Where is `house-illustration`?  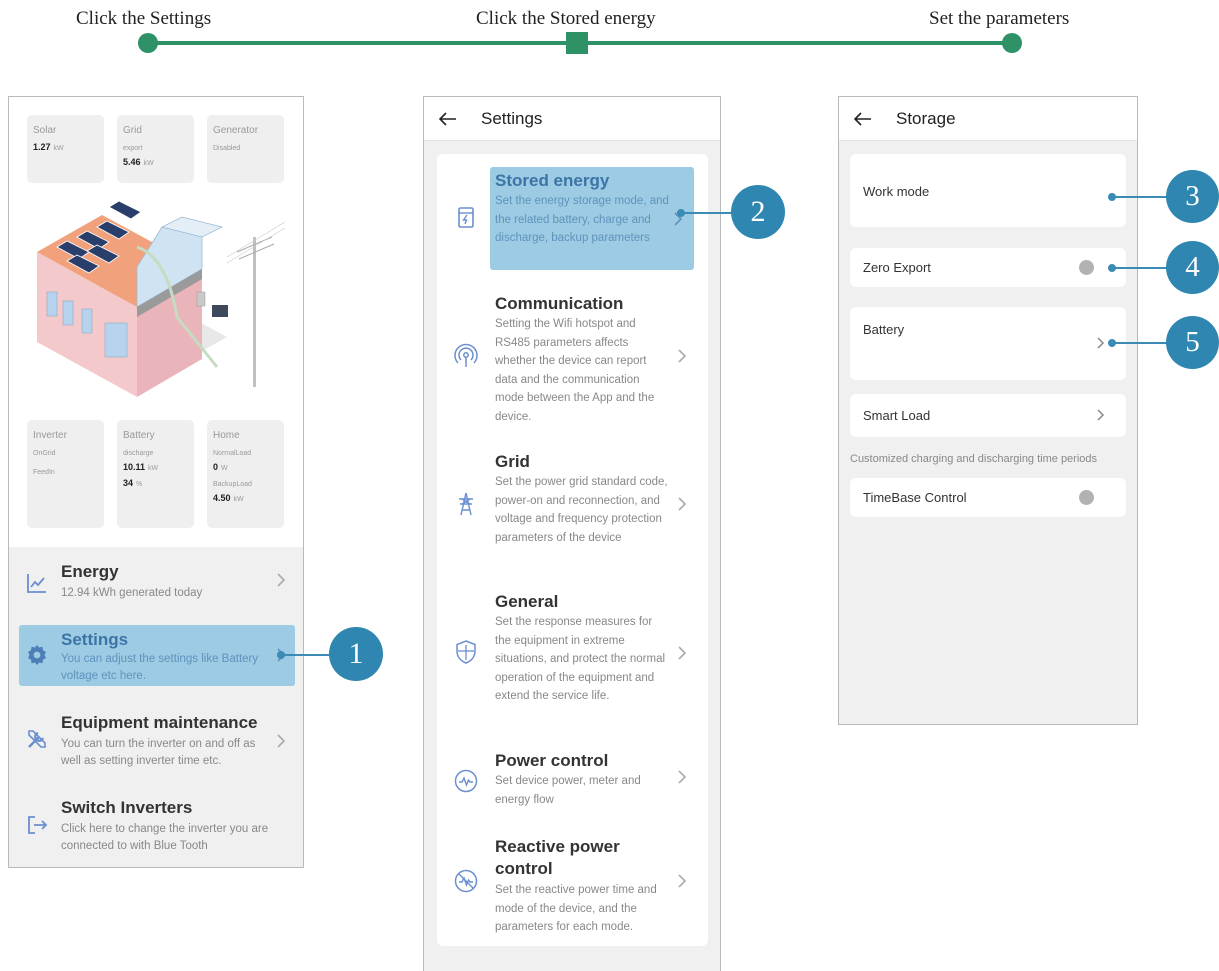
house-illustration is located at coordinates (161, 298).